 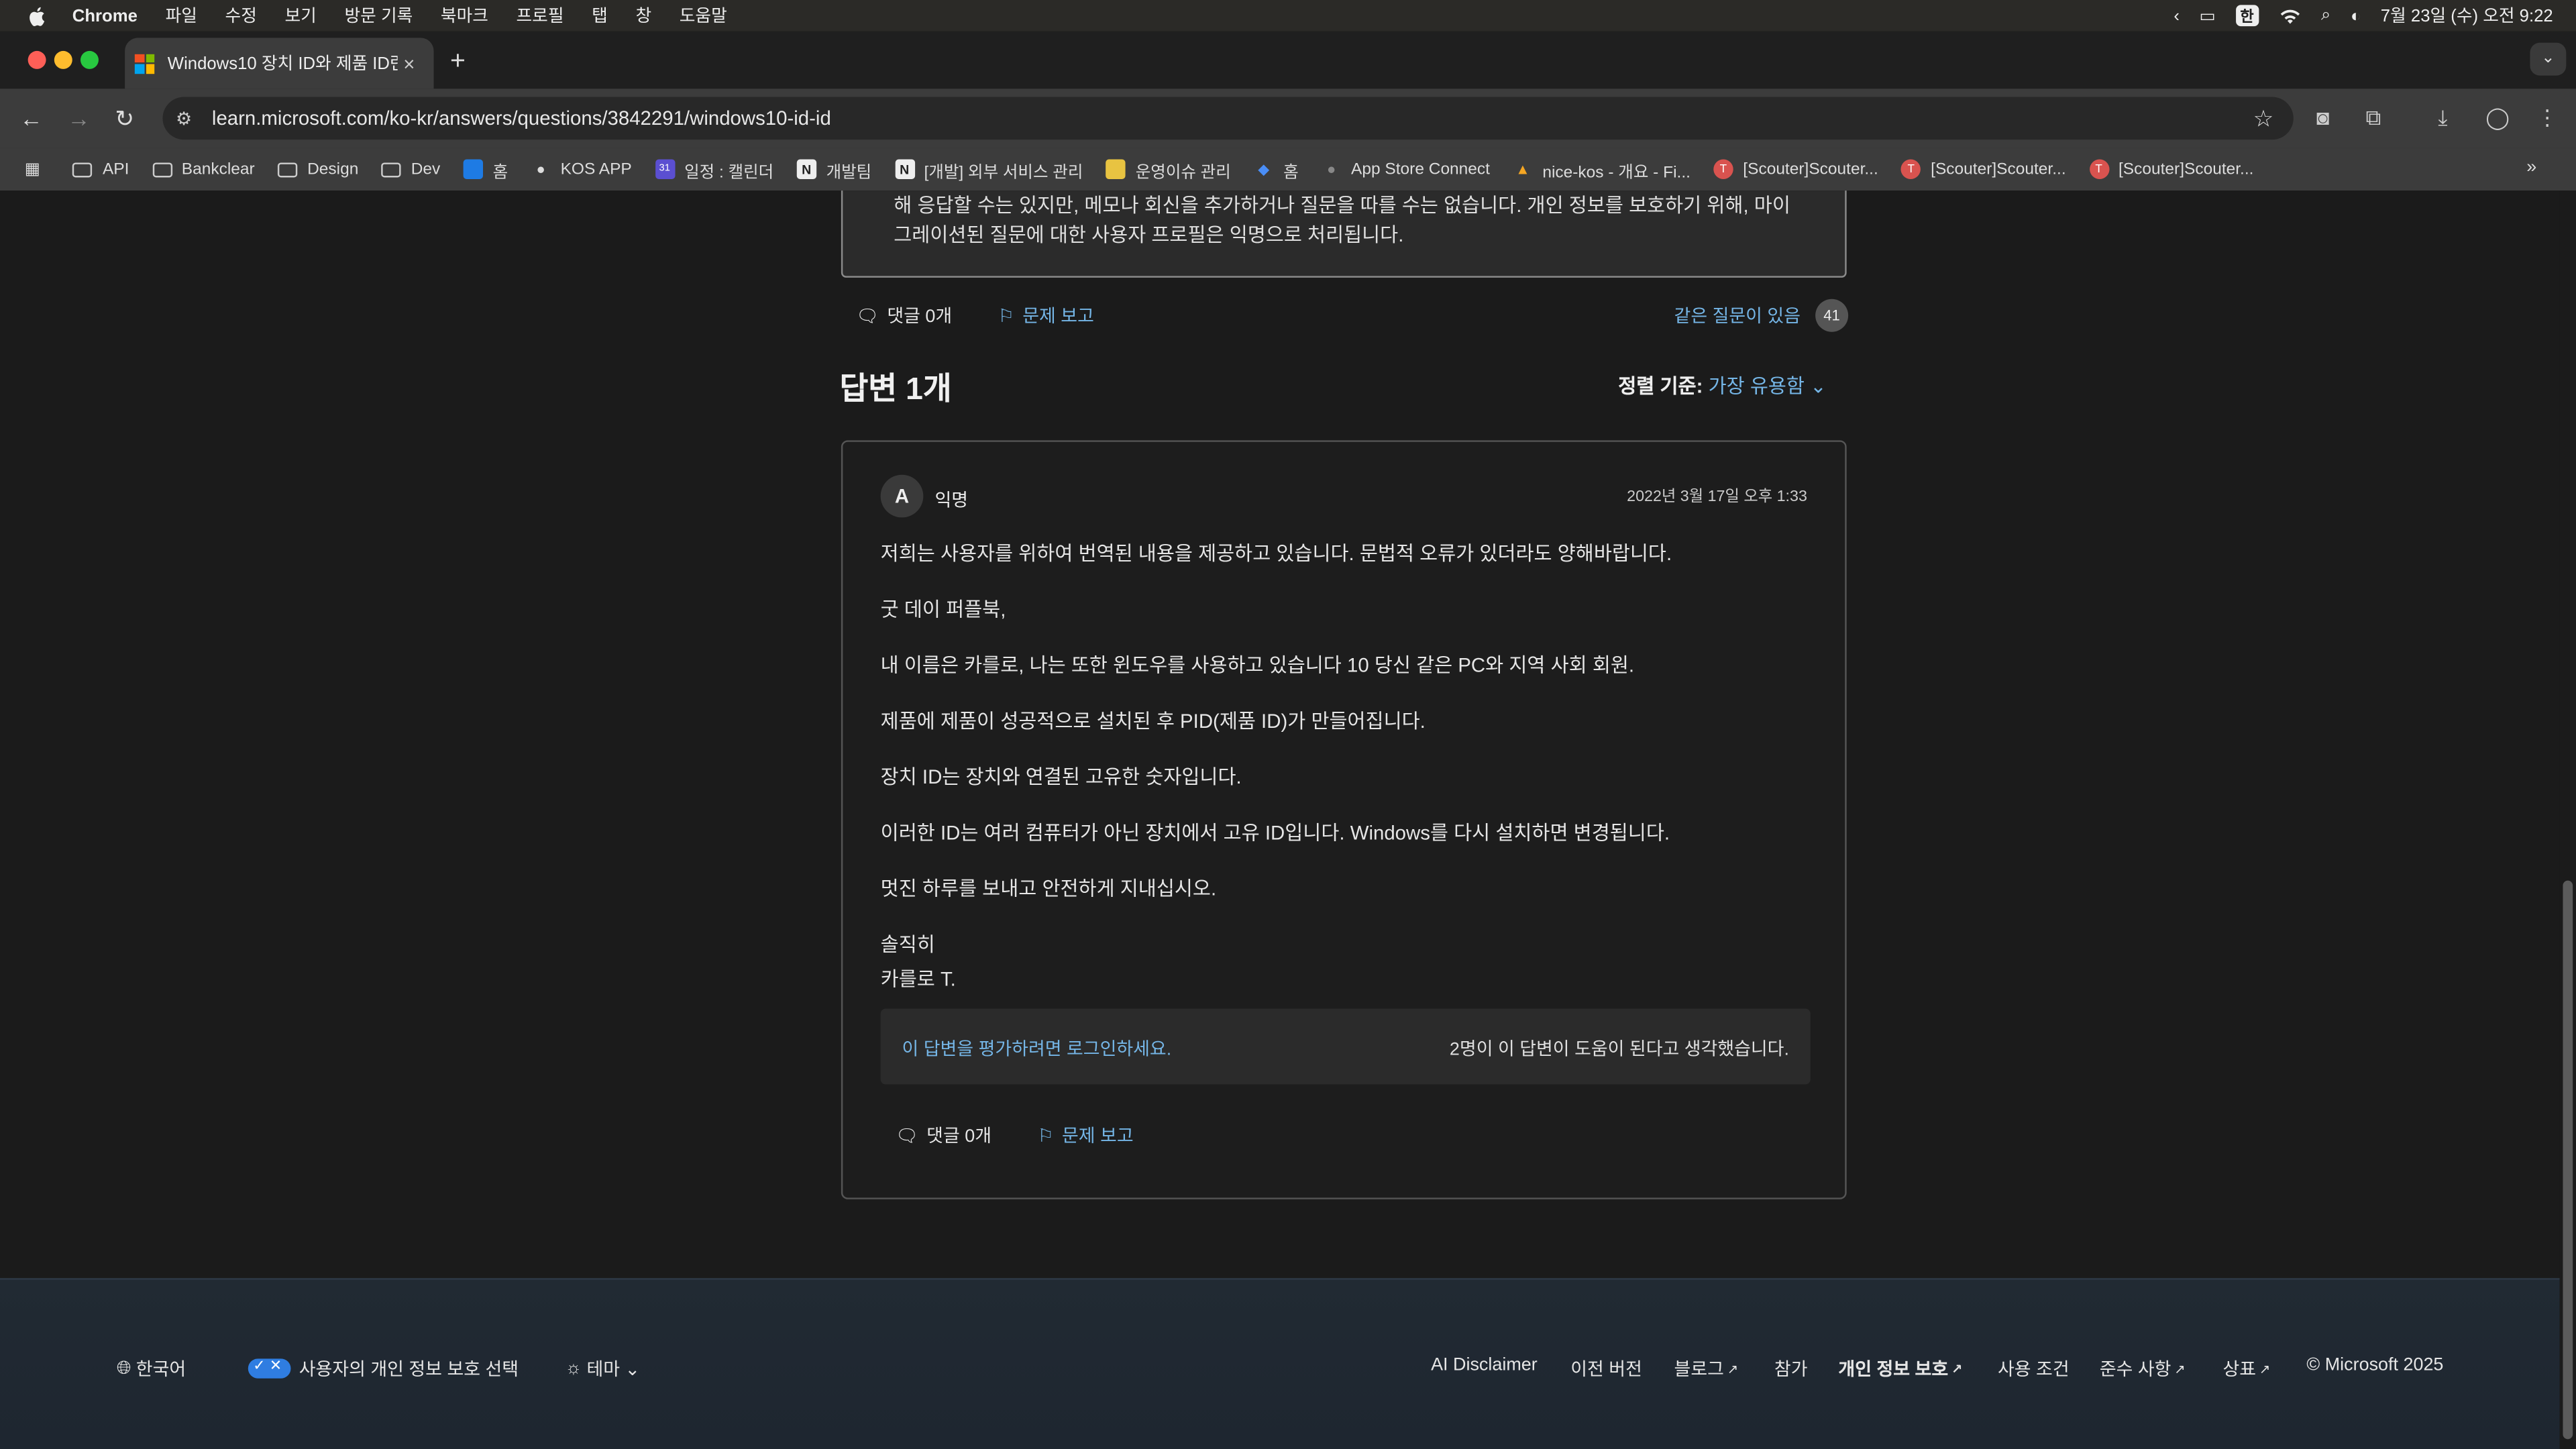 What do you see at coordinates (1098, 1137) in the screenshot?
I see `report-label: 문제 보고` at bounding box center [1098, 1137].